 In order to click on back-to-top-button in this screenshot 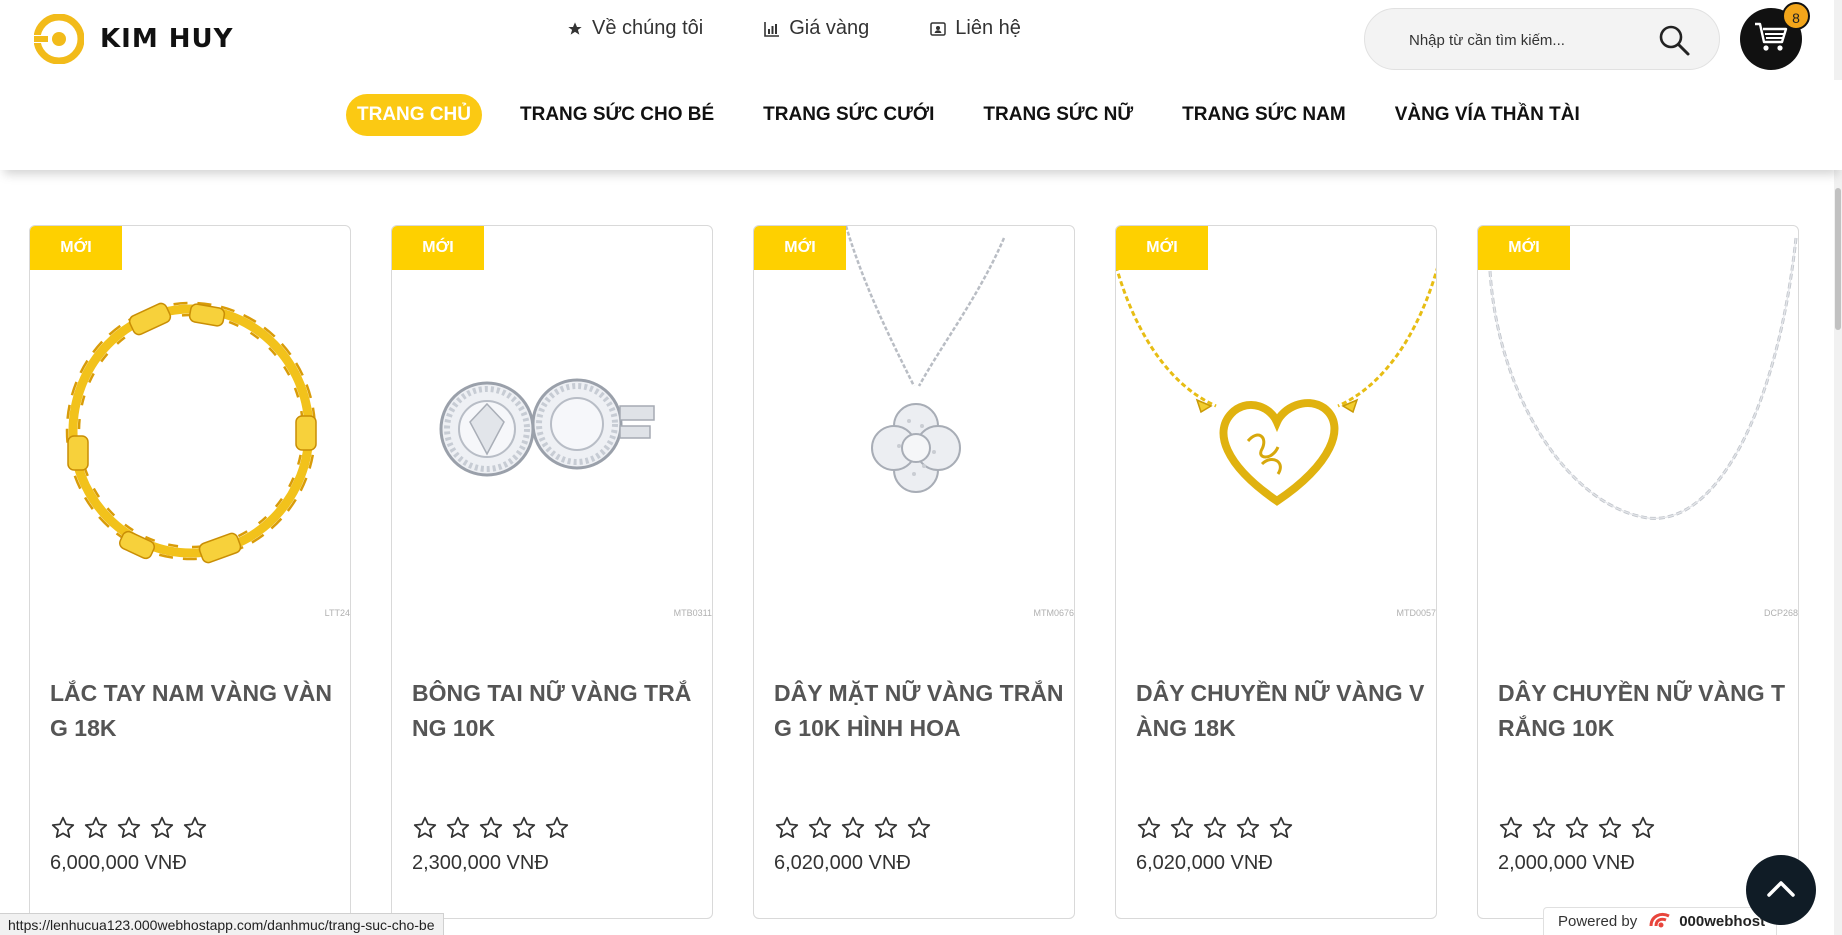, I will do `click(1781, 890)`.